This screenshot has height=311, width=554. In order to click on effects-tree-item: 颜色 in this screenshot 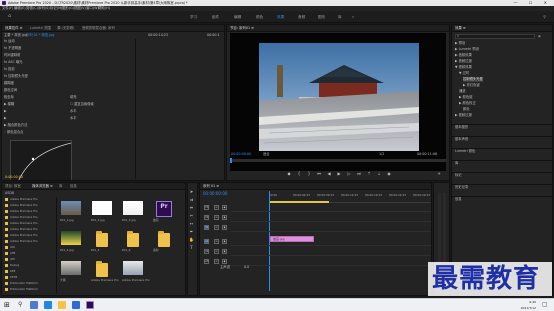, I will do `click(466, 109)`.